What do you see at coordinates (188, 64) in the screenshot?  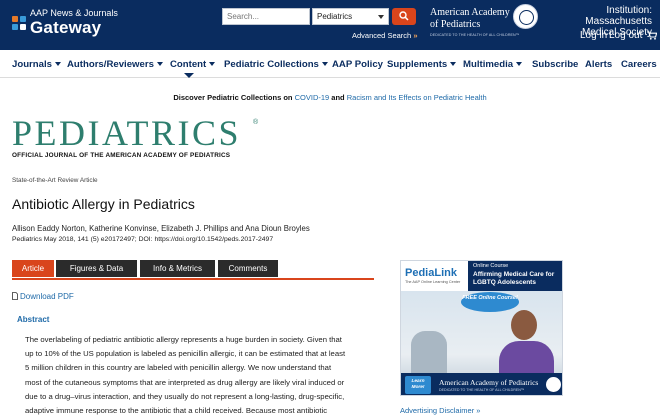 I see `nav-content-label: Content` at bounding box center [188, 64].